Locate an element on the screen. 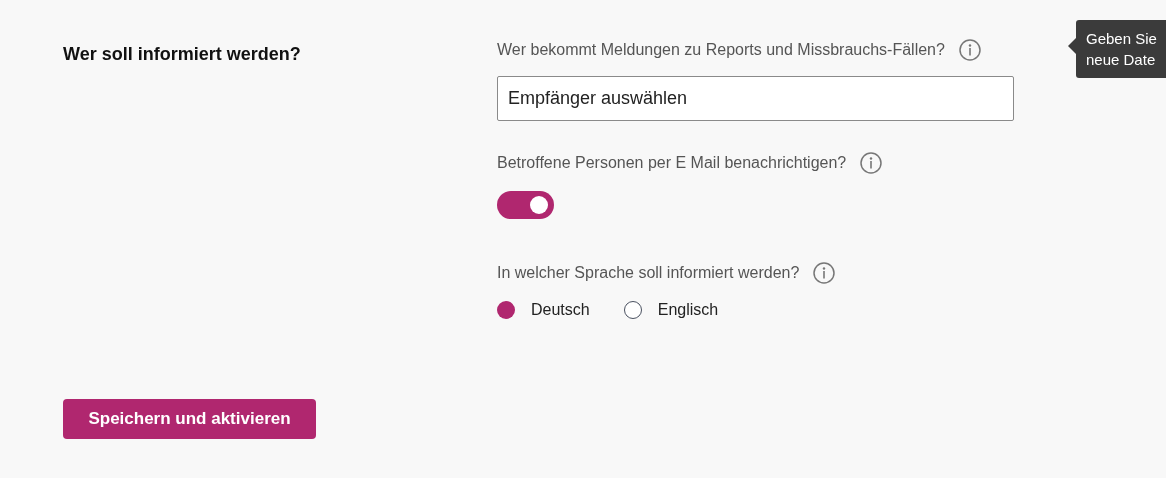 This screenshot has height=478, width=1166. tooltip-text: neue Date is located at coordinates (1121, 60).